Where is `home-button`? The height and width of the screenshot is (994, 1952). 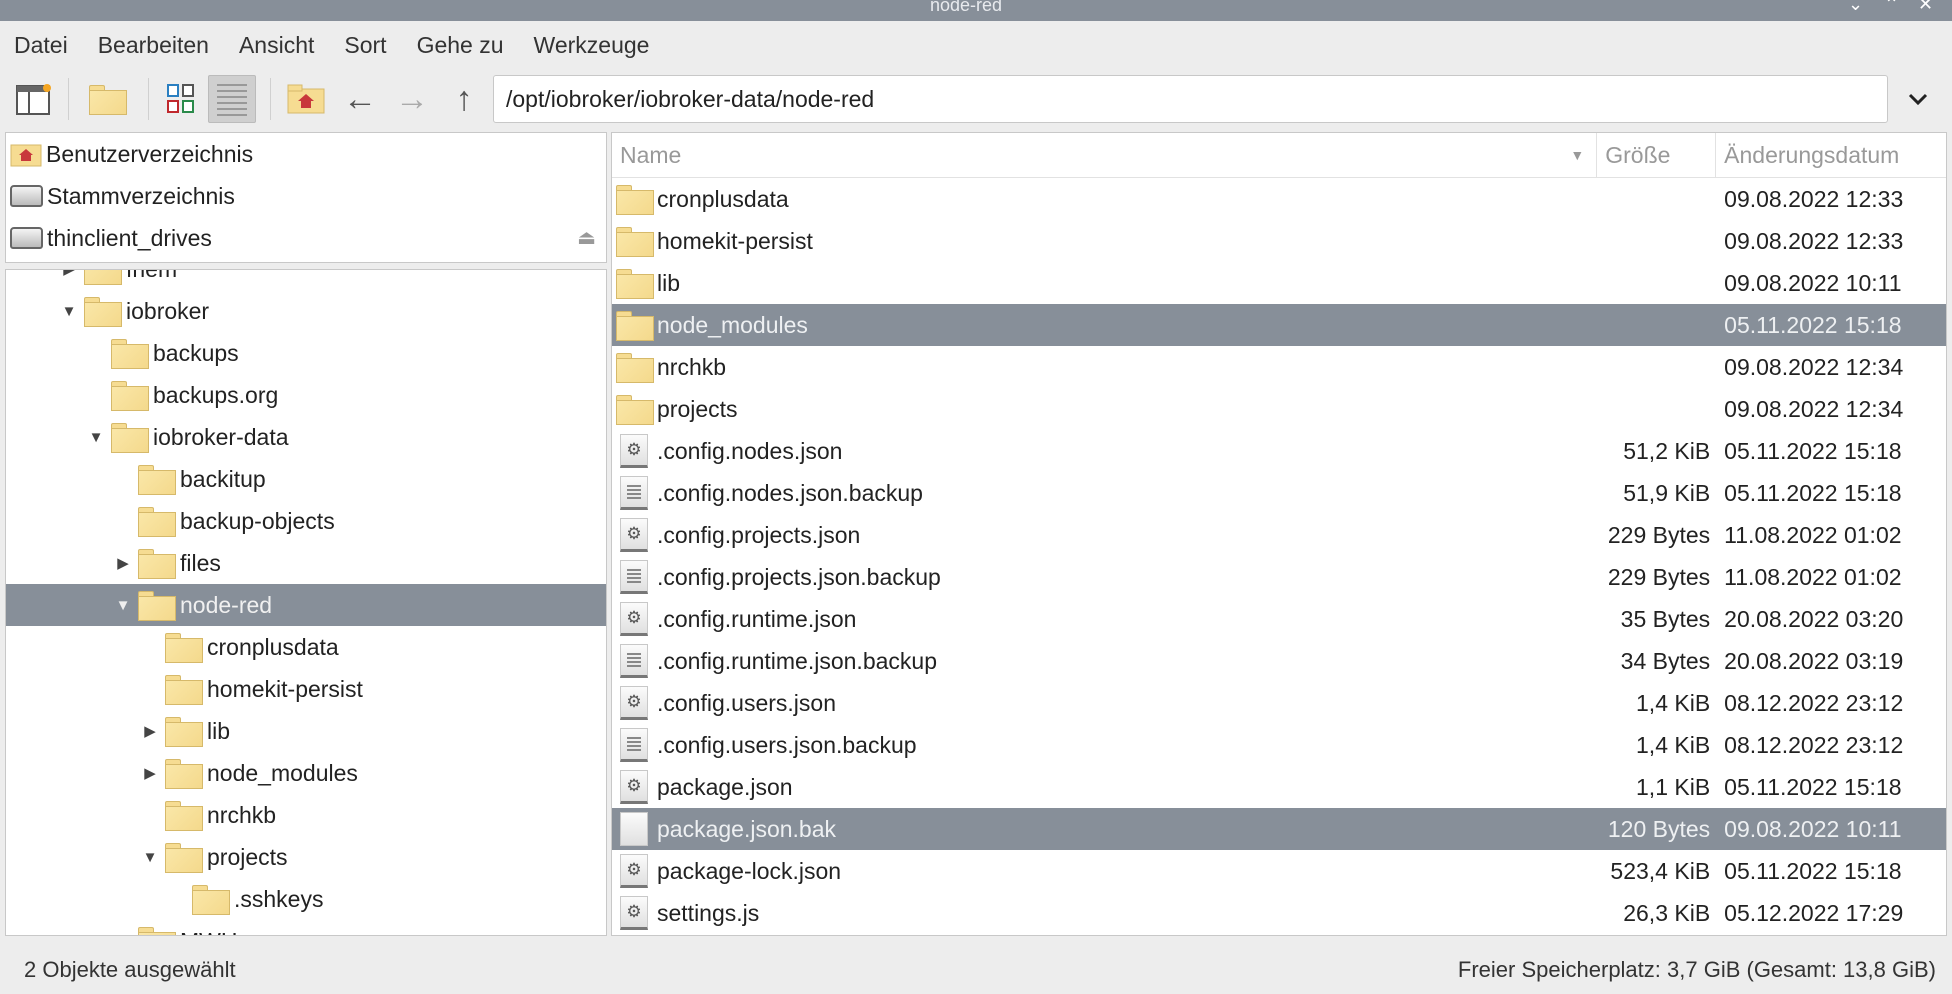
home-button is located at coordinates (306, 99).